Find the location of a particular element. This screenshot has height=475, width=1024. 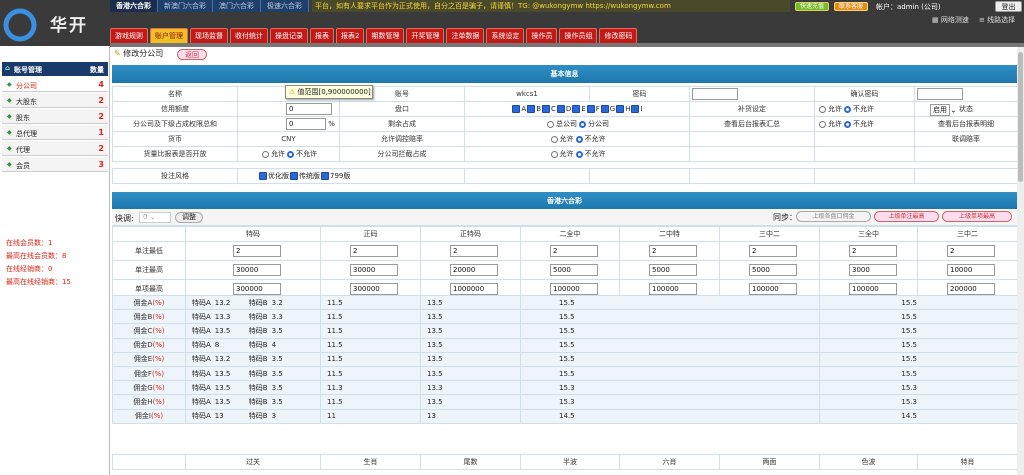

sidebar-item-count: 2 is located at coordinates (101, 148).